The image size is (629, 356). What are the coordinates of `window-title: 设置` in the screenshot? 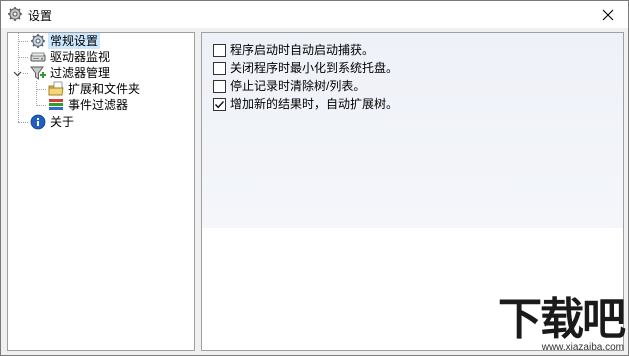 It's located at (40, 16).